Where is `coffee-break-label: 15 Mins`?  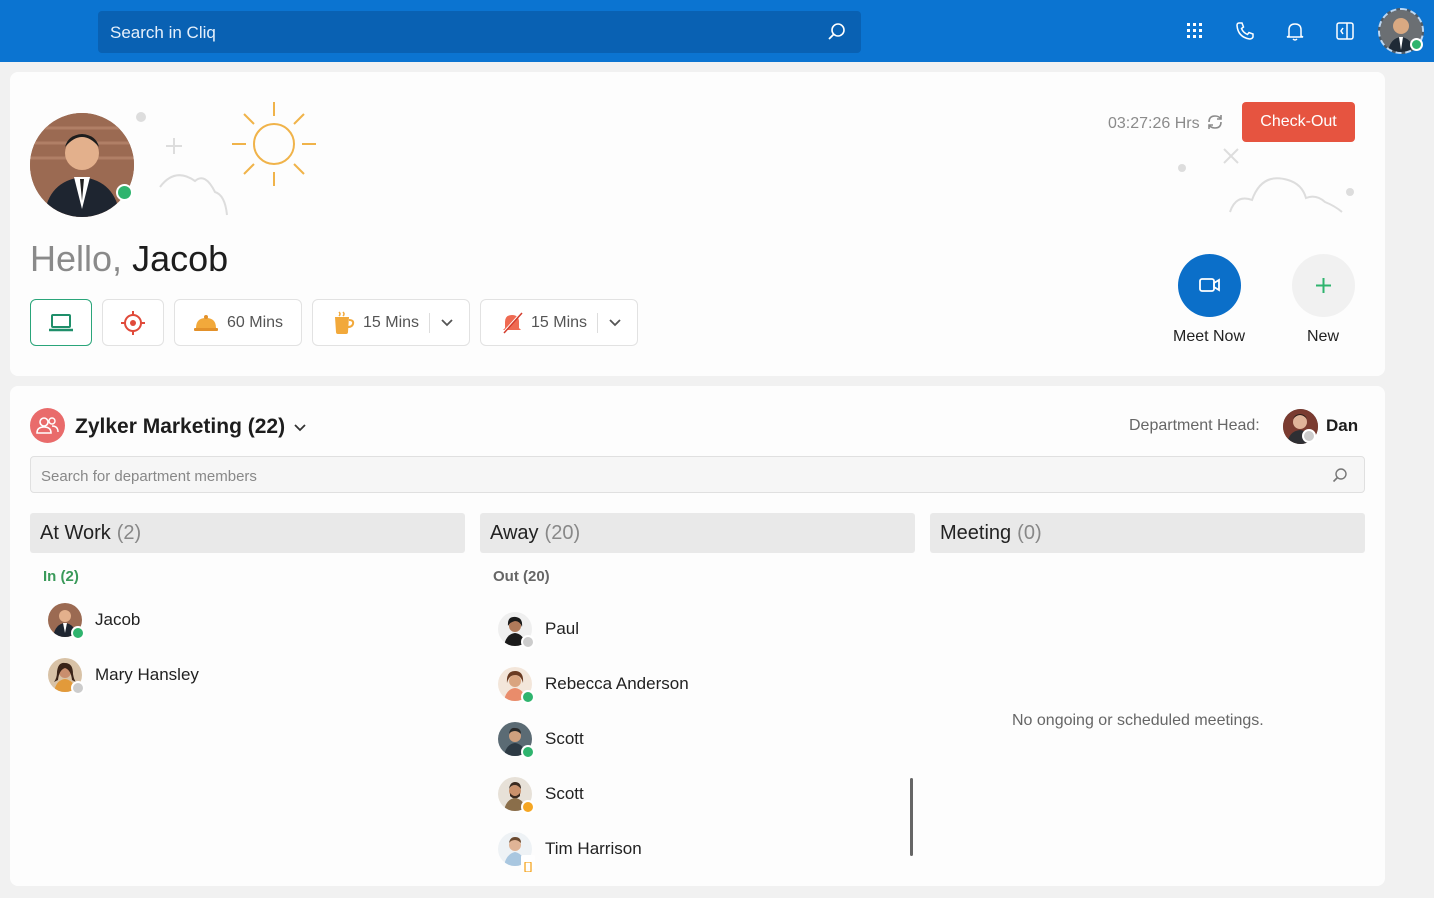
coffee-break-label: 15 Mins is located at coordinates (391, 322).